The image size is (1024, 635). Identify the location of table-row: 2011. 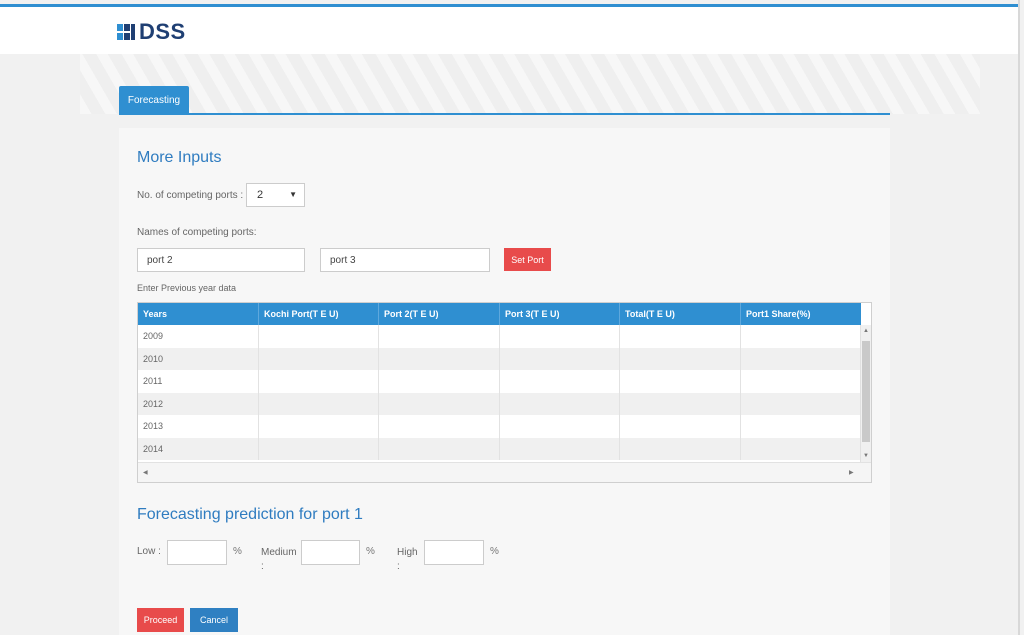
(499, 381).